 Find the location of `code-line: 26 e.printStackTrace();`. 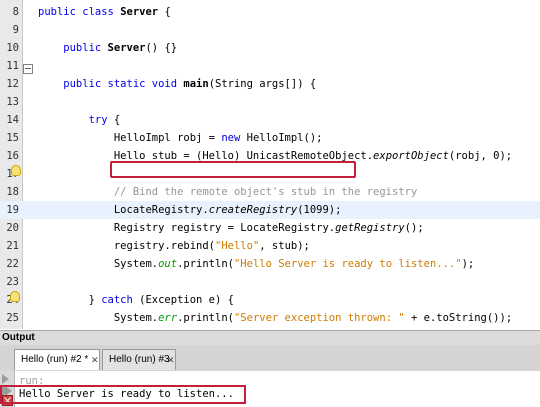

code-line: 26 e.printStackTrace(); is located at coordinates (270, 328).